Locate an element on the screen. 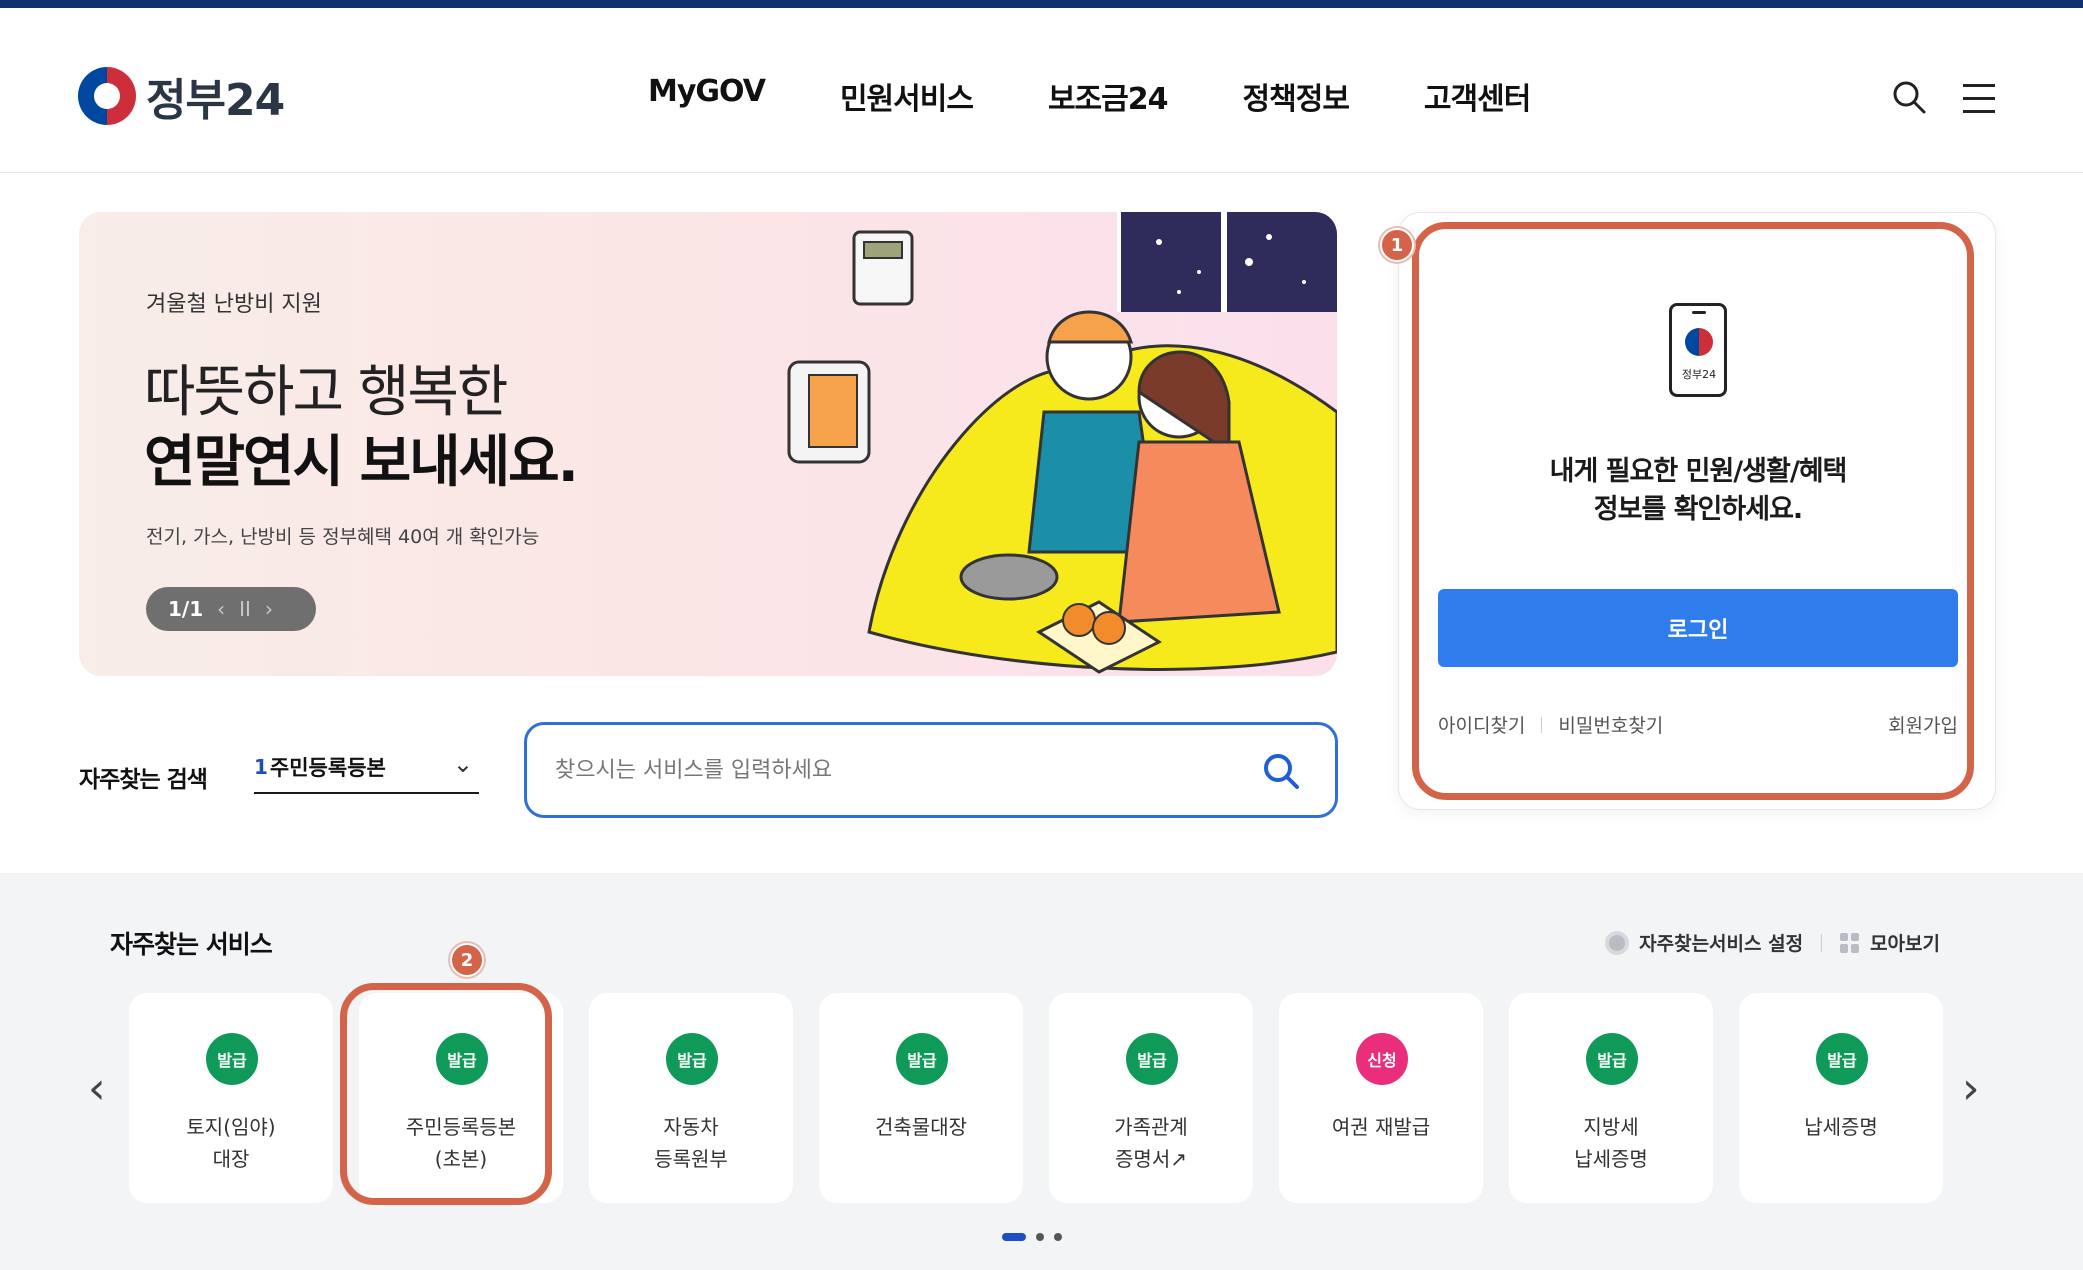 This screenshot has width=2083, height=1270. highlight-box-resident-registration is located at coordinates (446, 1094).